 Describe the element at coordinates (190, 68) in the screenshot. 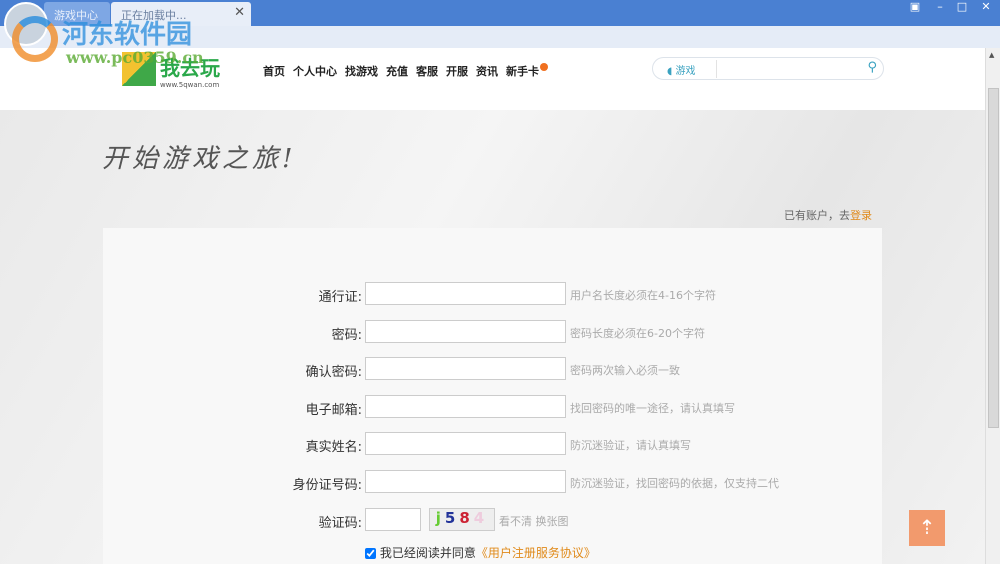

I see `logo-text: 我去玩` at that location.